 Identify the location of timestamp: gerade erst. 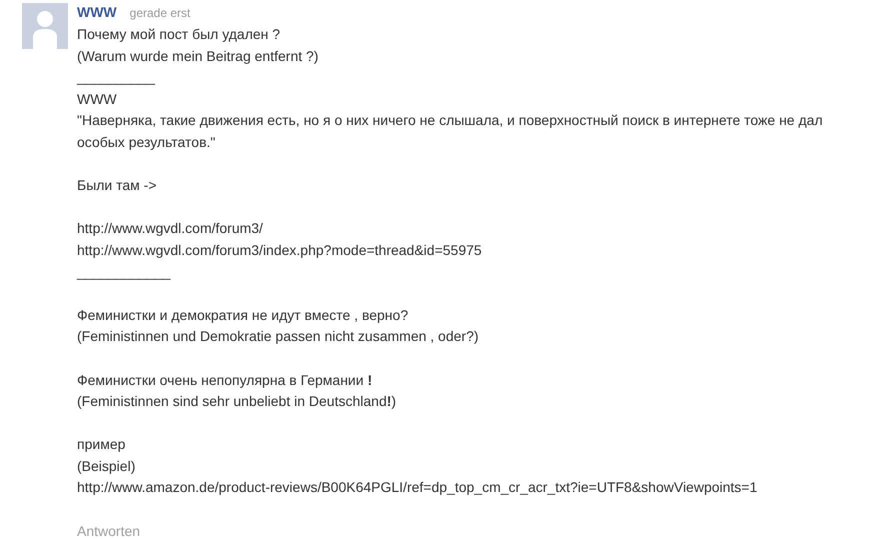
(160, 13).